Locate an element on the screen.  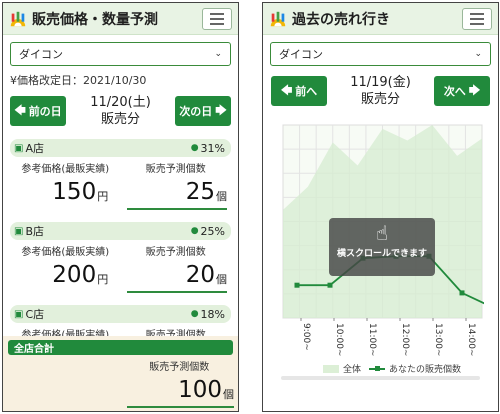
total-qty-underline is located at coordinates (180, 407).